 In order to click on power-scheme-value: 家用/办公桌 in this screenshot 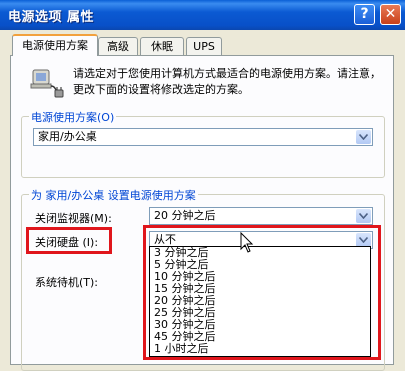, I will do `click(67, 136)`.